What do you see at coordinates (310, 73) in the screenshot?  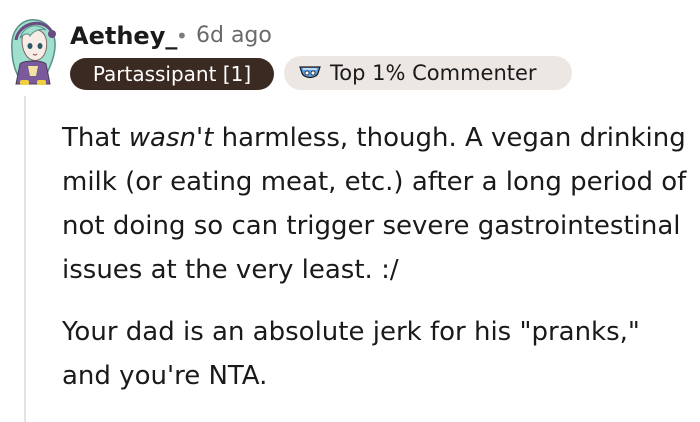 I see `top-commenter-icon` at bounding box center [310, 73].